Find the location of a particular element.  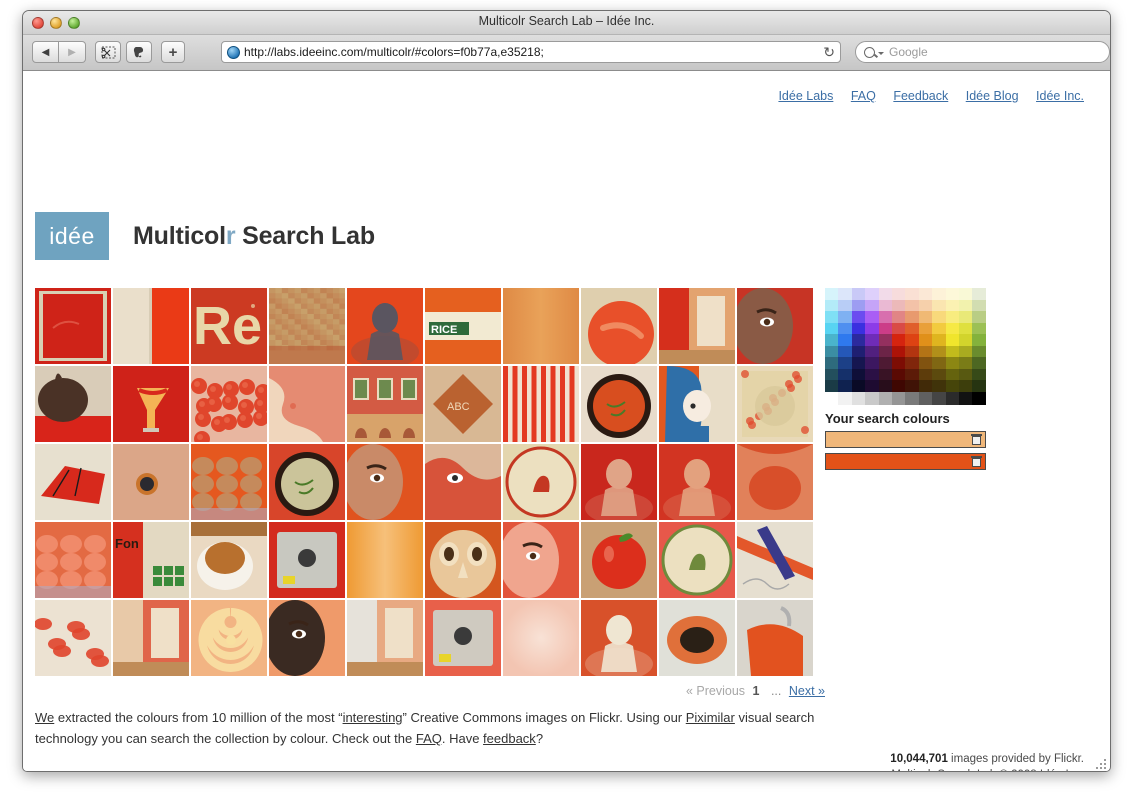

reload-icon: ↻ is located at coordinates (827, 52).